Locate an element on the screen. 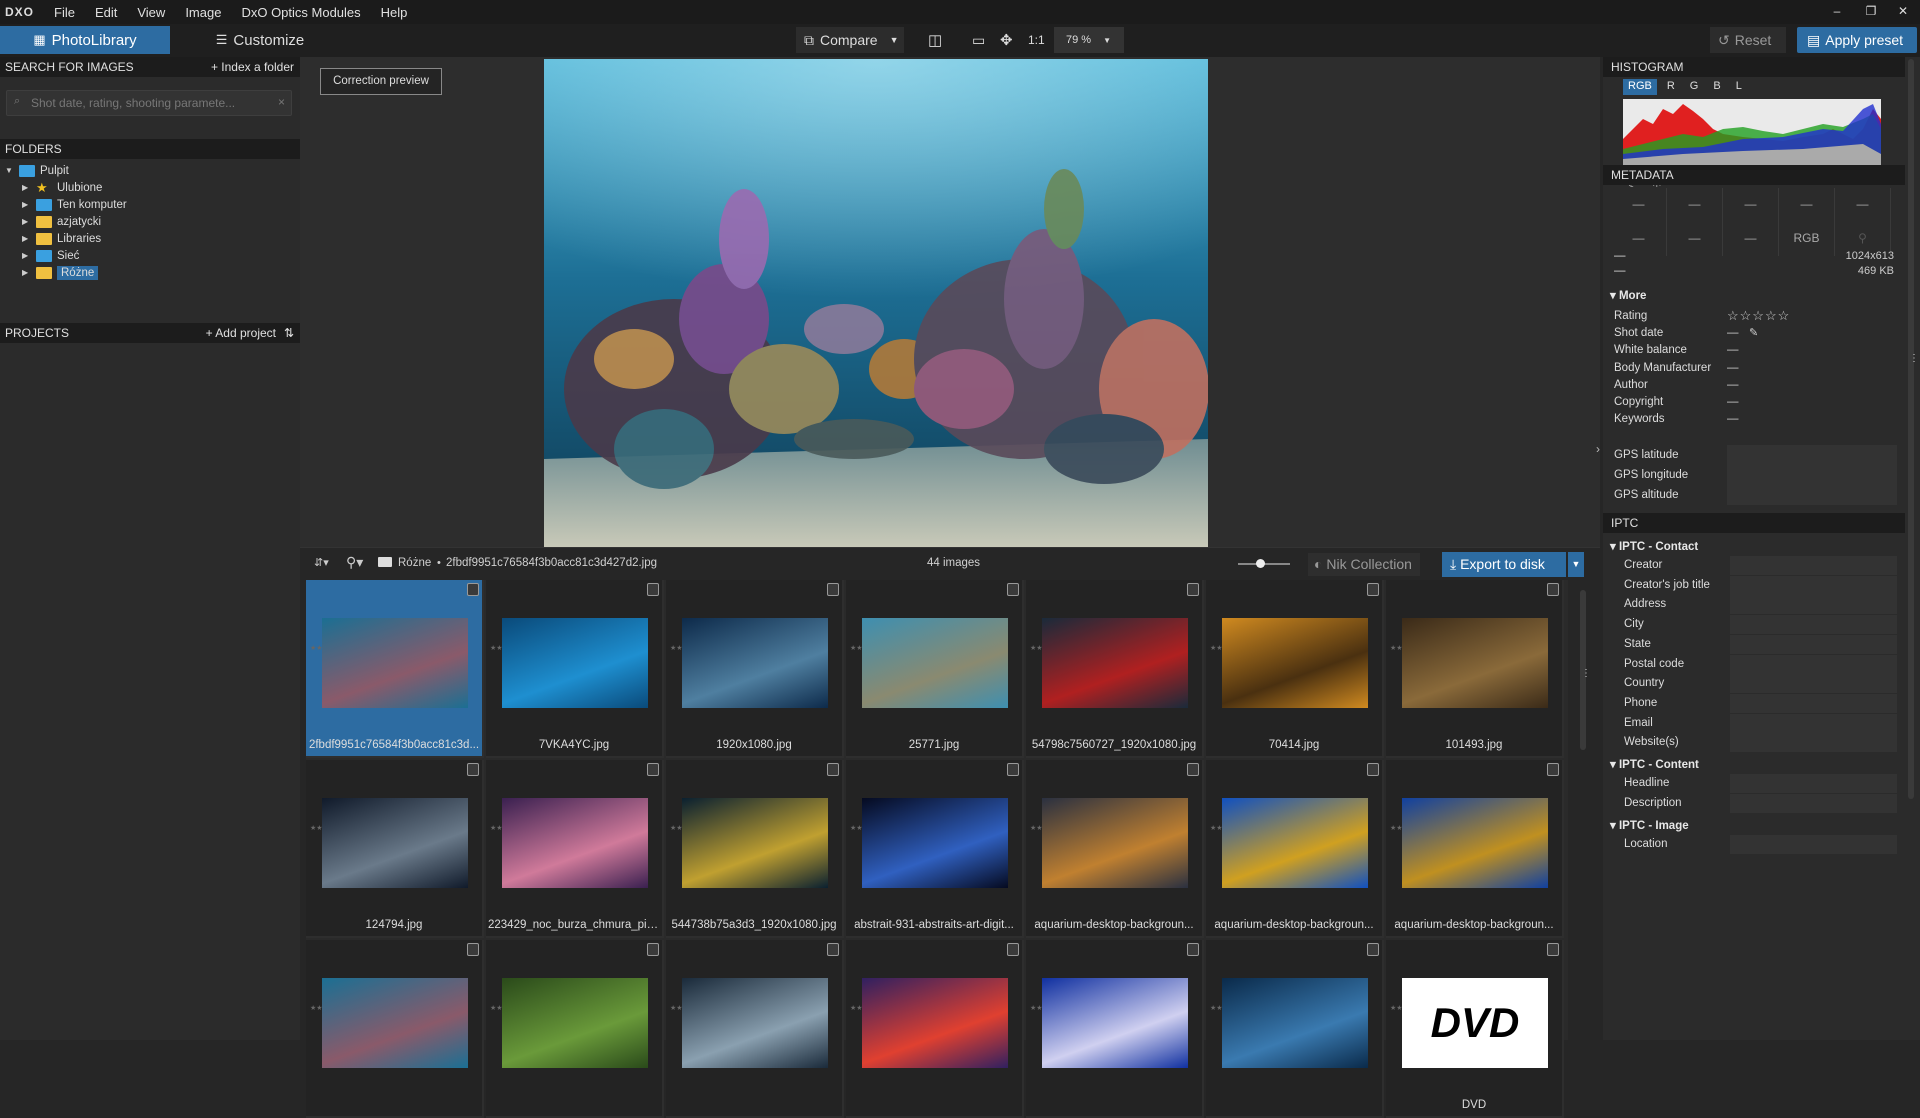  sort-az-icon: ⇵▾ is located at coordinates (321, 562).